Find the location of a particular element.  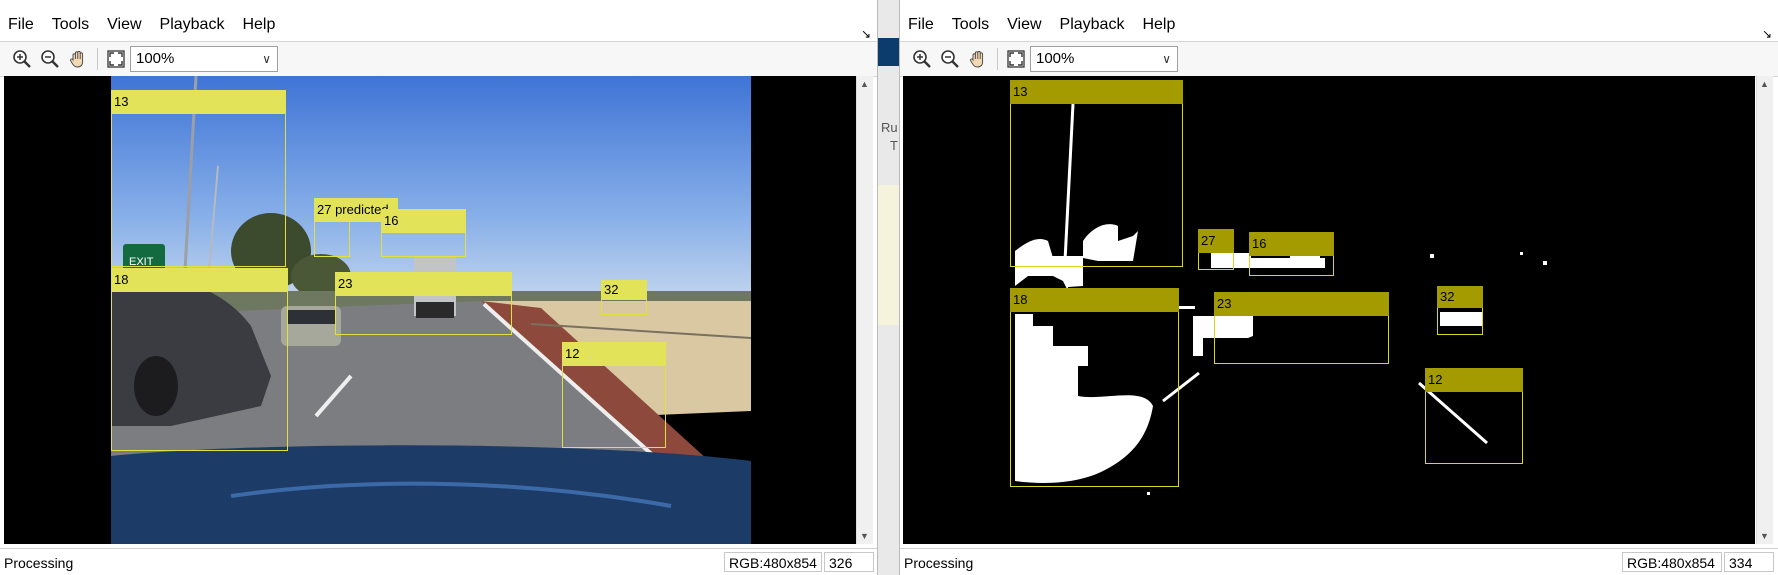

frame-number-field: 334 is located at coordinates (1749, 562).